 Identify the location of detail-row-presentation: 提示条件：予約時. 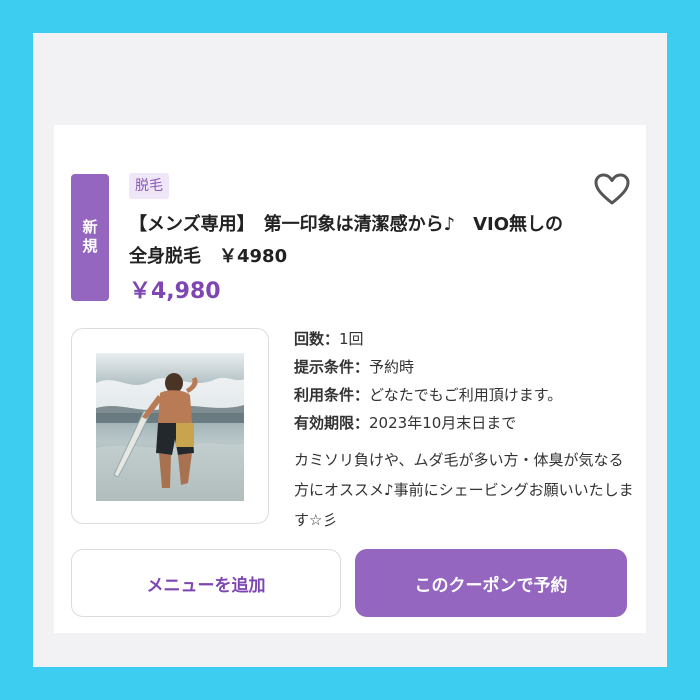
(354, 367).